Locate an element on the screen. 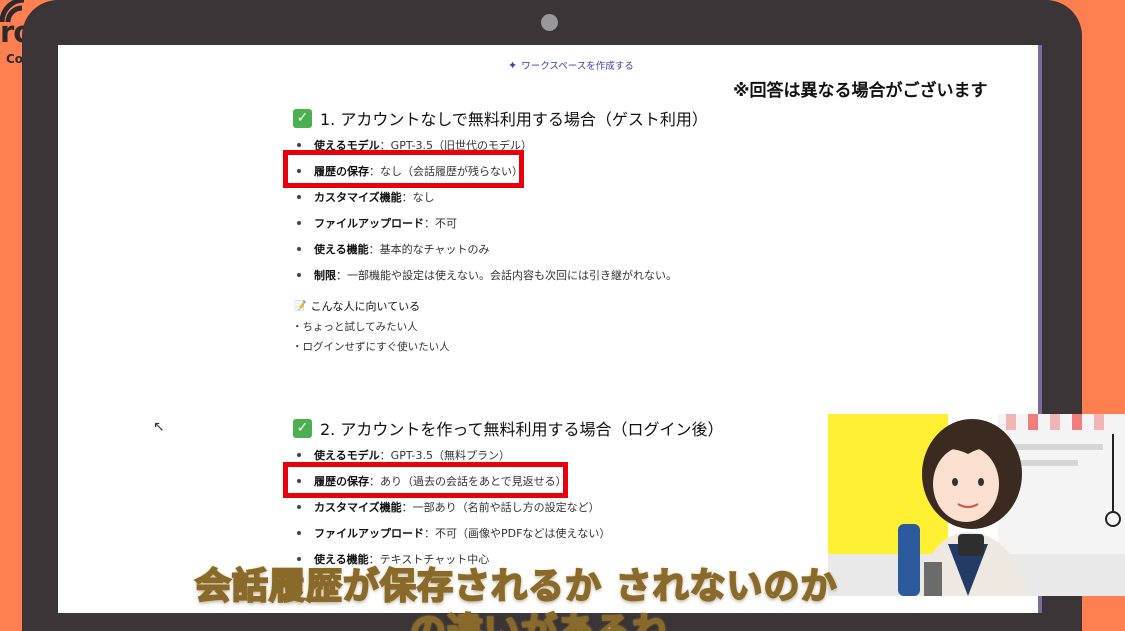  section1-item: 使える機能 ：基本的なチャットのみ is located at coordinates (393, 249).